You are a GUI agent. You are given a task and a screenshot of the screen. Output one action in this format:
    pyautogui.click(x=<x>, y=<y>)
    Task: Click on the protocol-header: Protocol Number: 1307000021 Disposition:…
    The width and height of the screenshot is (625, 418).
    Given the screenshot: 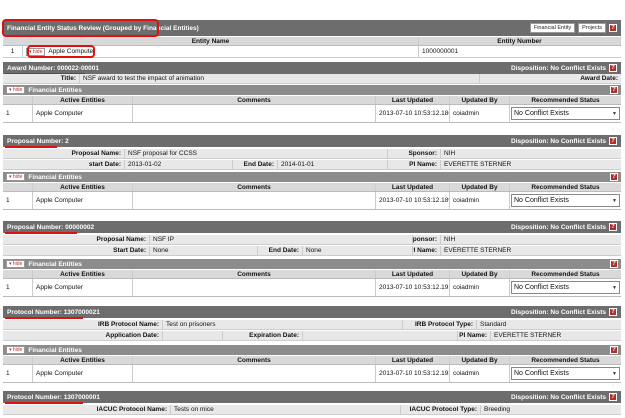 What is the action you would take?
    pyautogui.click(x=312, y=312)
    